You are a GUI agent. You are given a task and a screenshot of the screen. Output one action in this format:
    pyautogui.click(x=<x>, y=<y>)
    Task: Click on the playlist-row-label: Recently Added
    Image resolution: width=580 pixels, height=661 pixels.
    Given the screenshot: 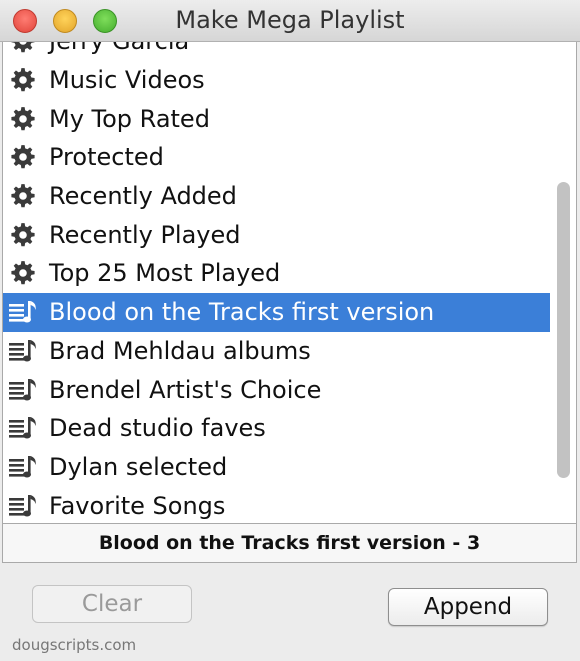 What is the action you would take?
    pyautogui.click(x=143, y=196)
    